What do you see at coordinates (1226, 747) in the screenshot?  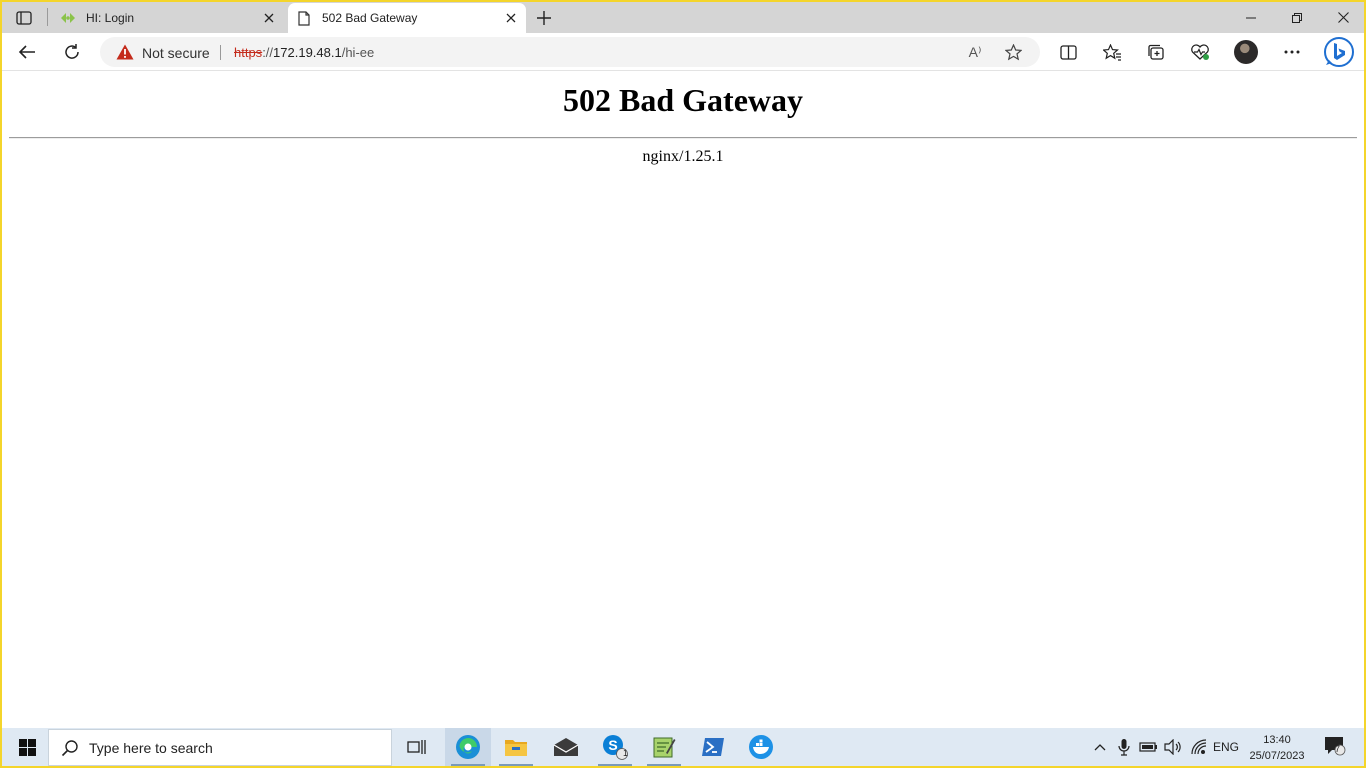 I see `language-indicator: ENG` at bounding box center [1226, 747].